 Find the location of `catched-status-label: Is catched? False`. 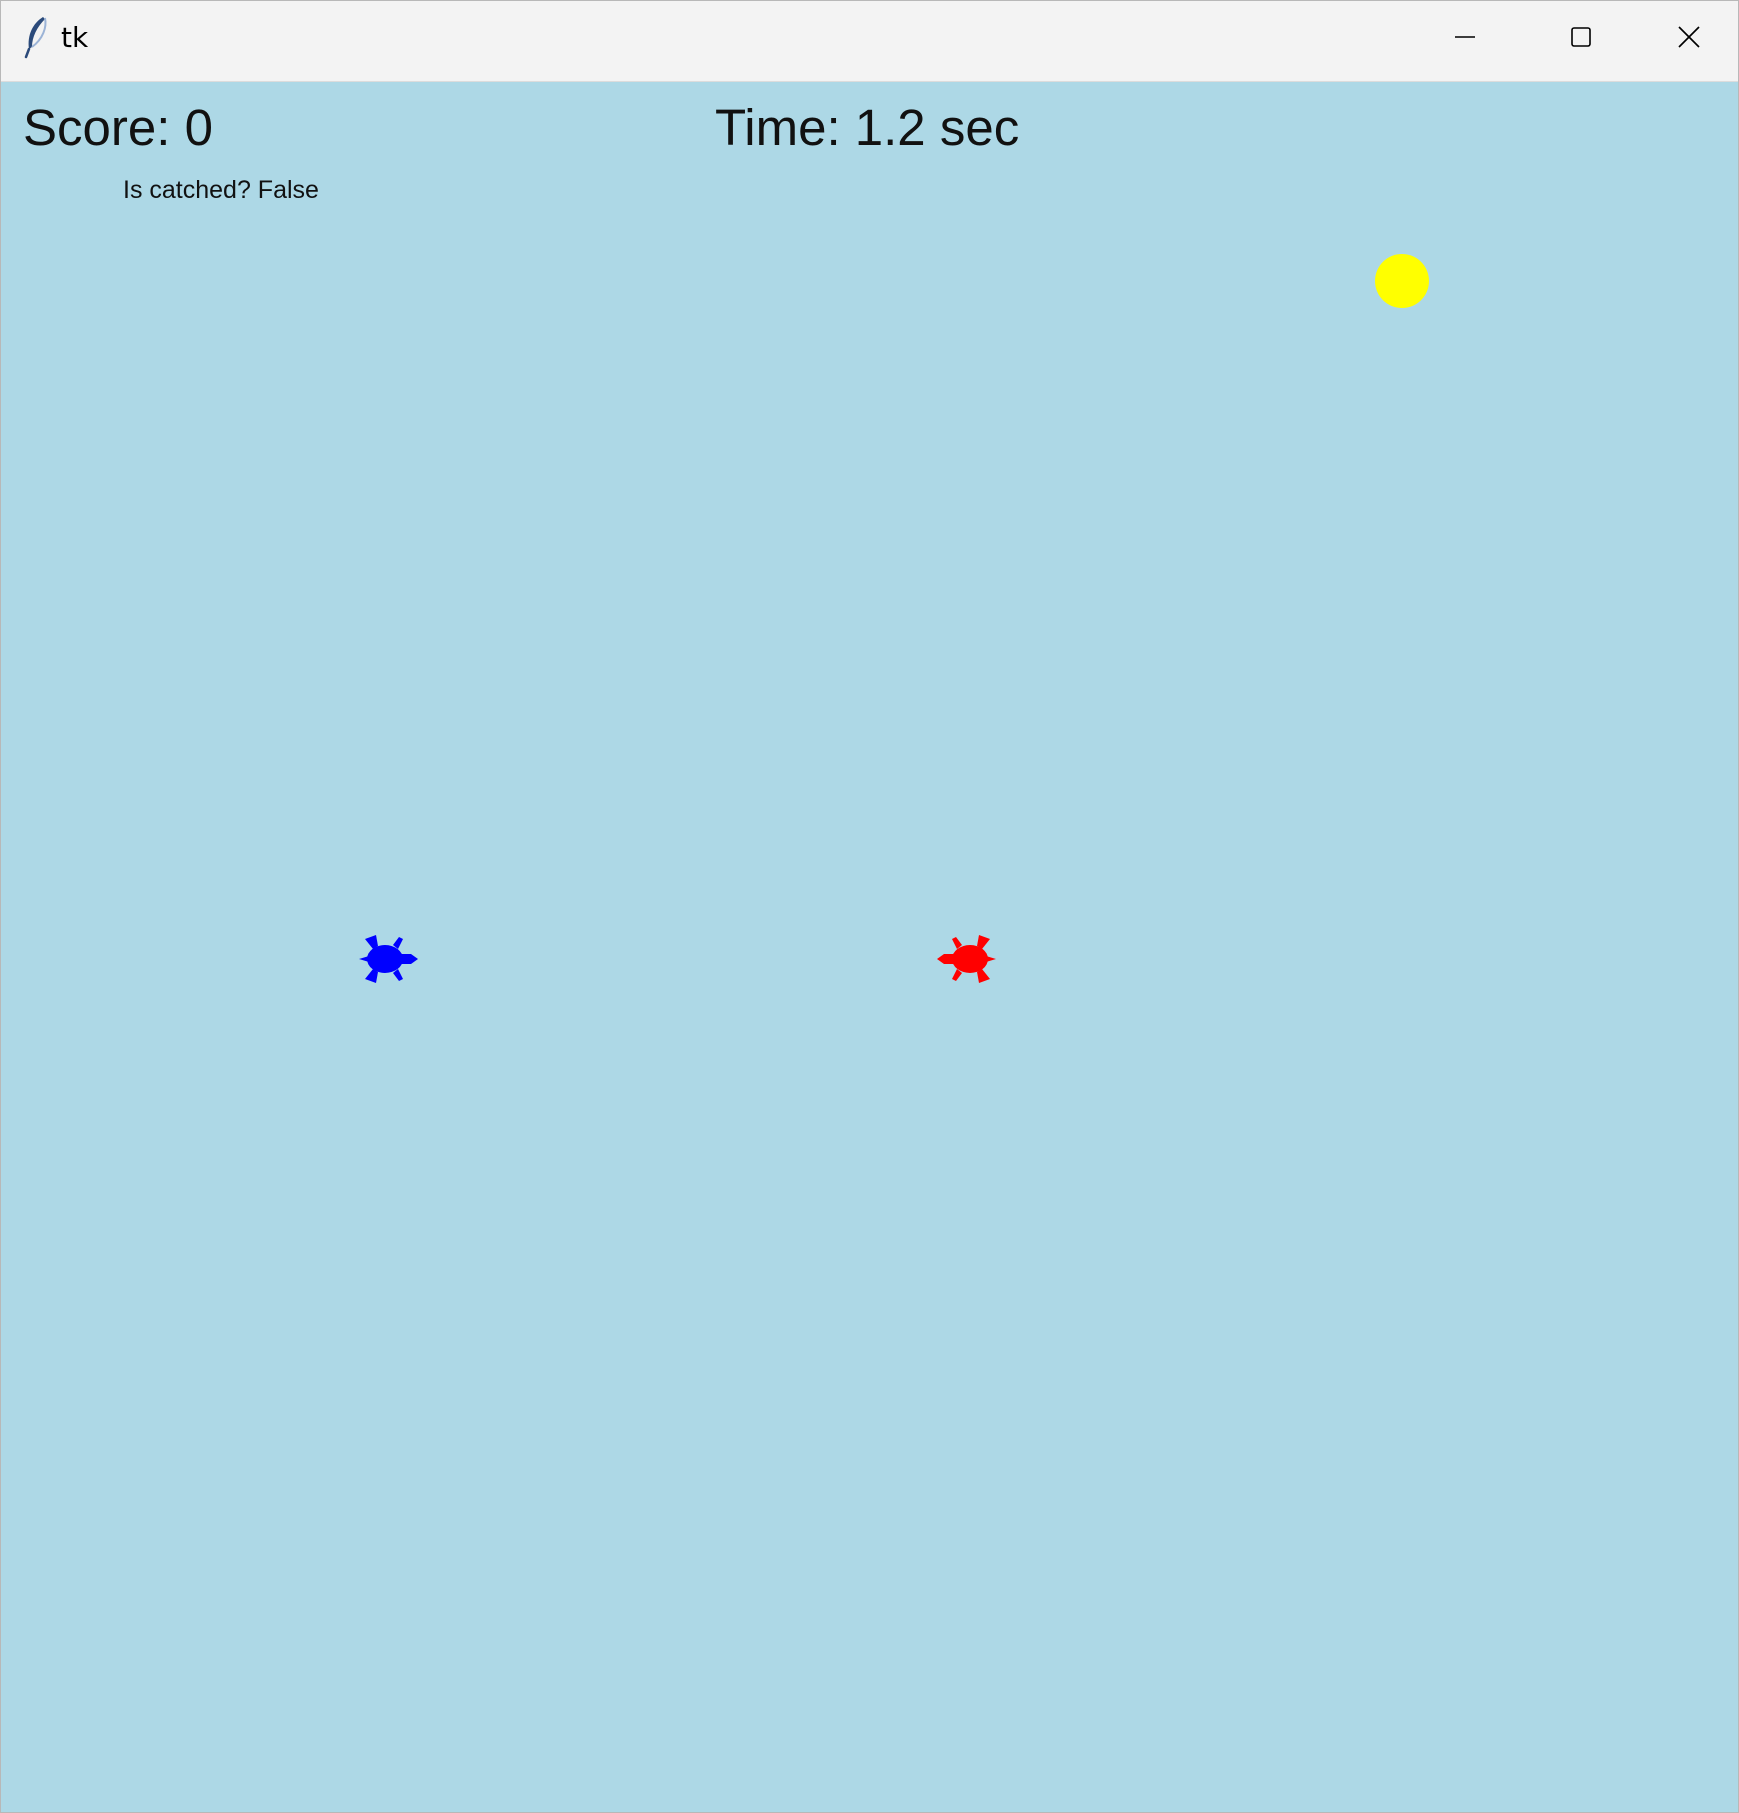

catched-status-label: Is catched? False is located at coordinates (221, 190).